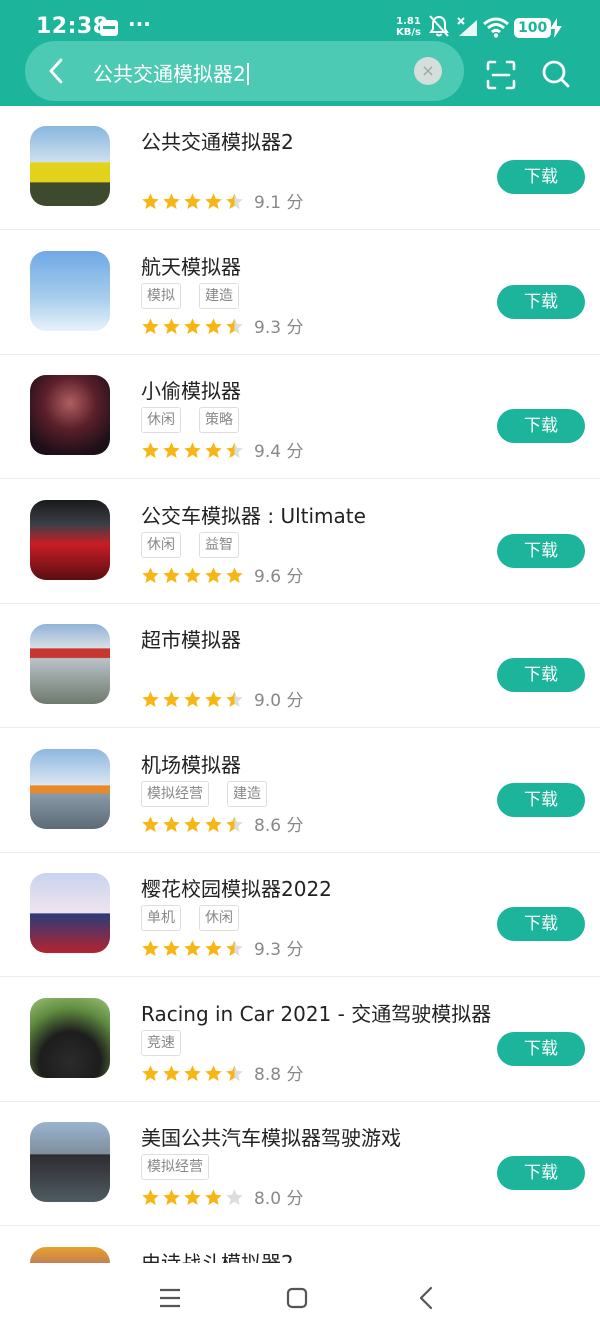  I want to click on app-rating: 8.6 分, so click(222, 823).